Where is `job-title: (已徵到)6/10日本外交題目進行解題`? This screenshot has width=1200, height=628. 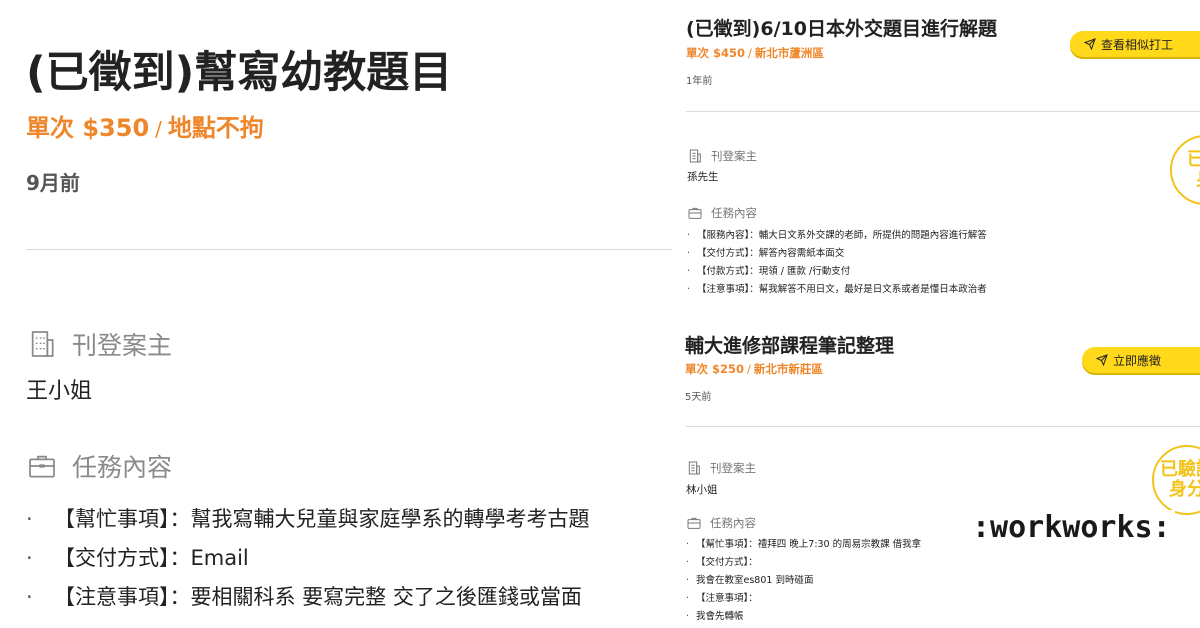
job-title: (已徵到)6/10日本外交題目進行解題 is located at coordinates (841, 27).